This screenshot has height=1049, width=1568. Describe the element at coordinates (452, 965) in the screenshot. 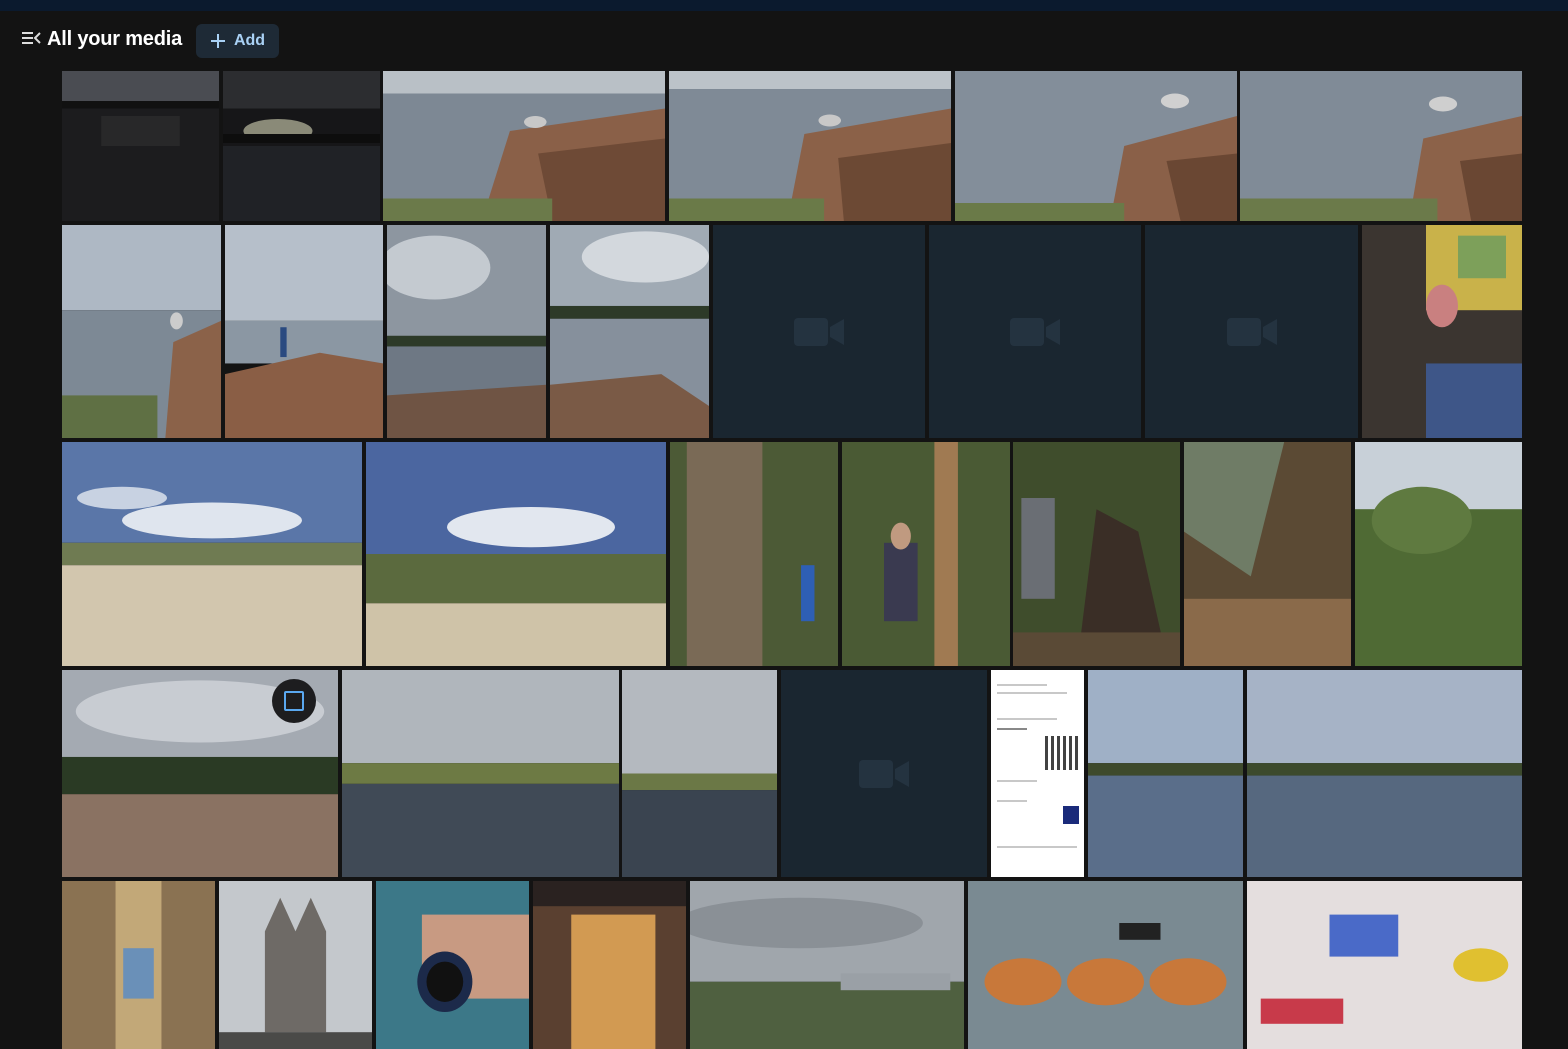

I see `media-thumbnail-wristwatch` at that location.